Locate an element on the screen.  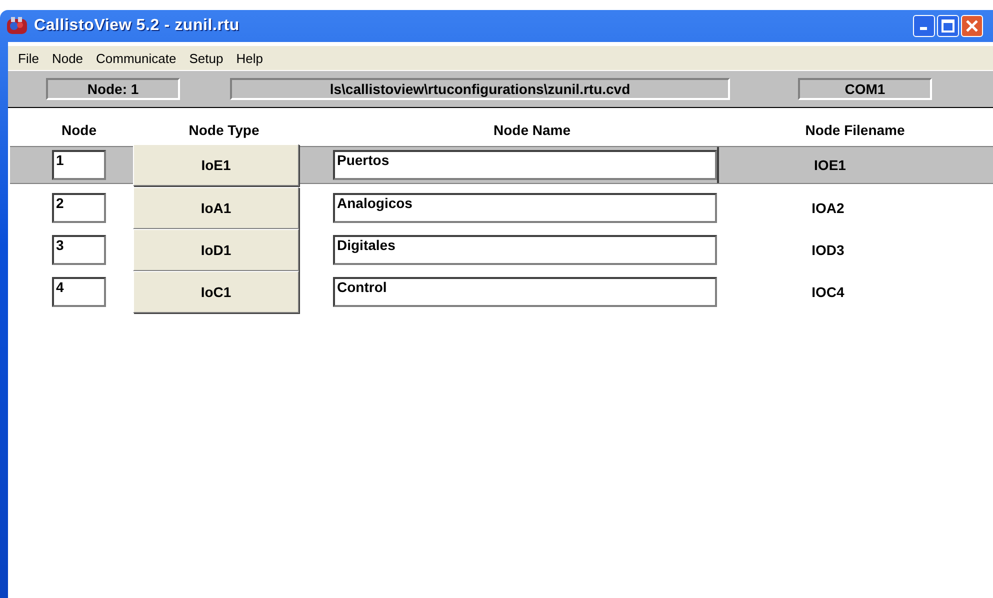
column-header: Node is located at coordinates (79, 131).